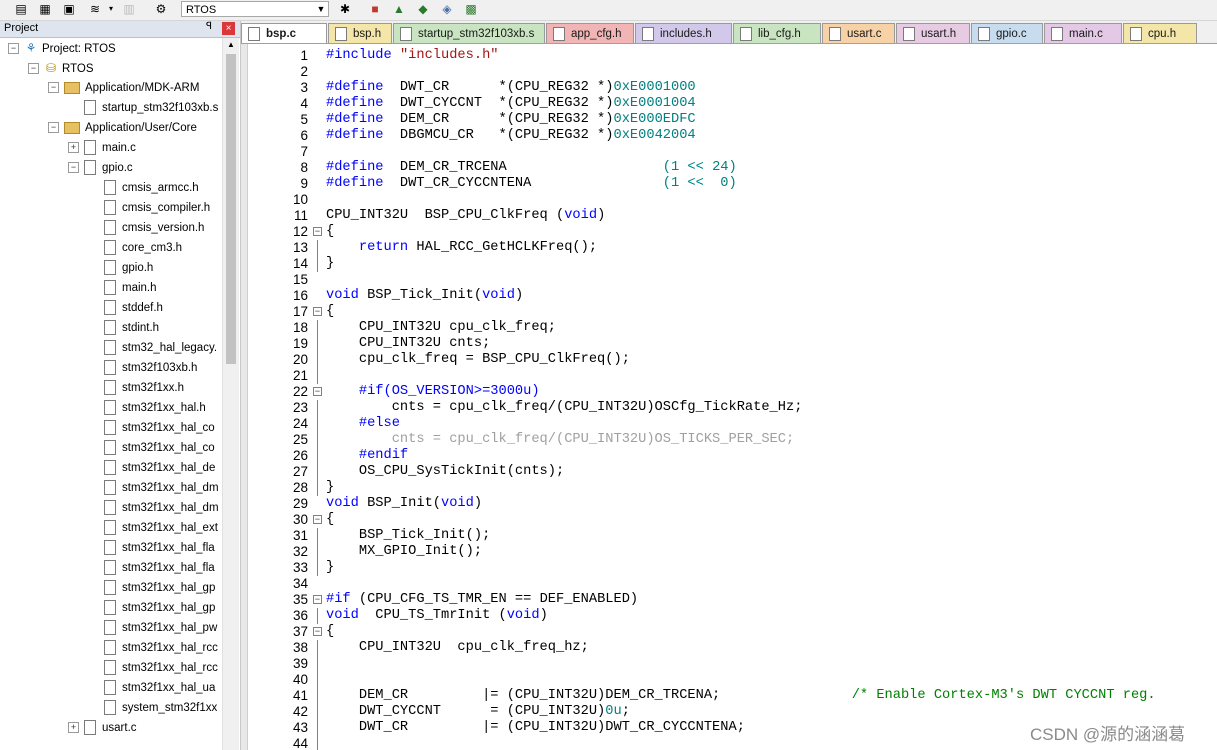 Image resolution: width=1217 pixels, height=750 pixels. What do you see at coordinates (151, 468) in the screenshot?
I see `tree-item: stm32f1xx_hal_de` at bounding box center [151, 468].